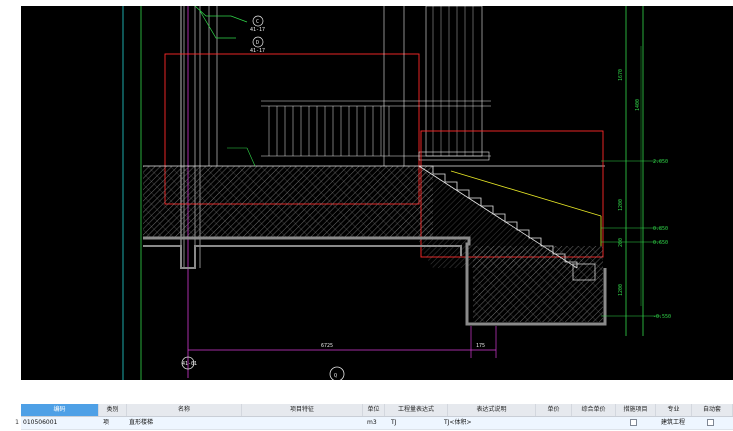 This screenshot has height=431, width=733. I want to click on cell-composite-price, so click(594, 423).